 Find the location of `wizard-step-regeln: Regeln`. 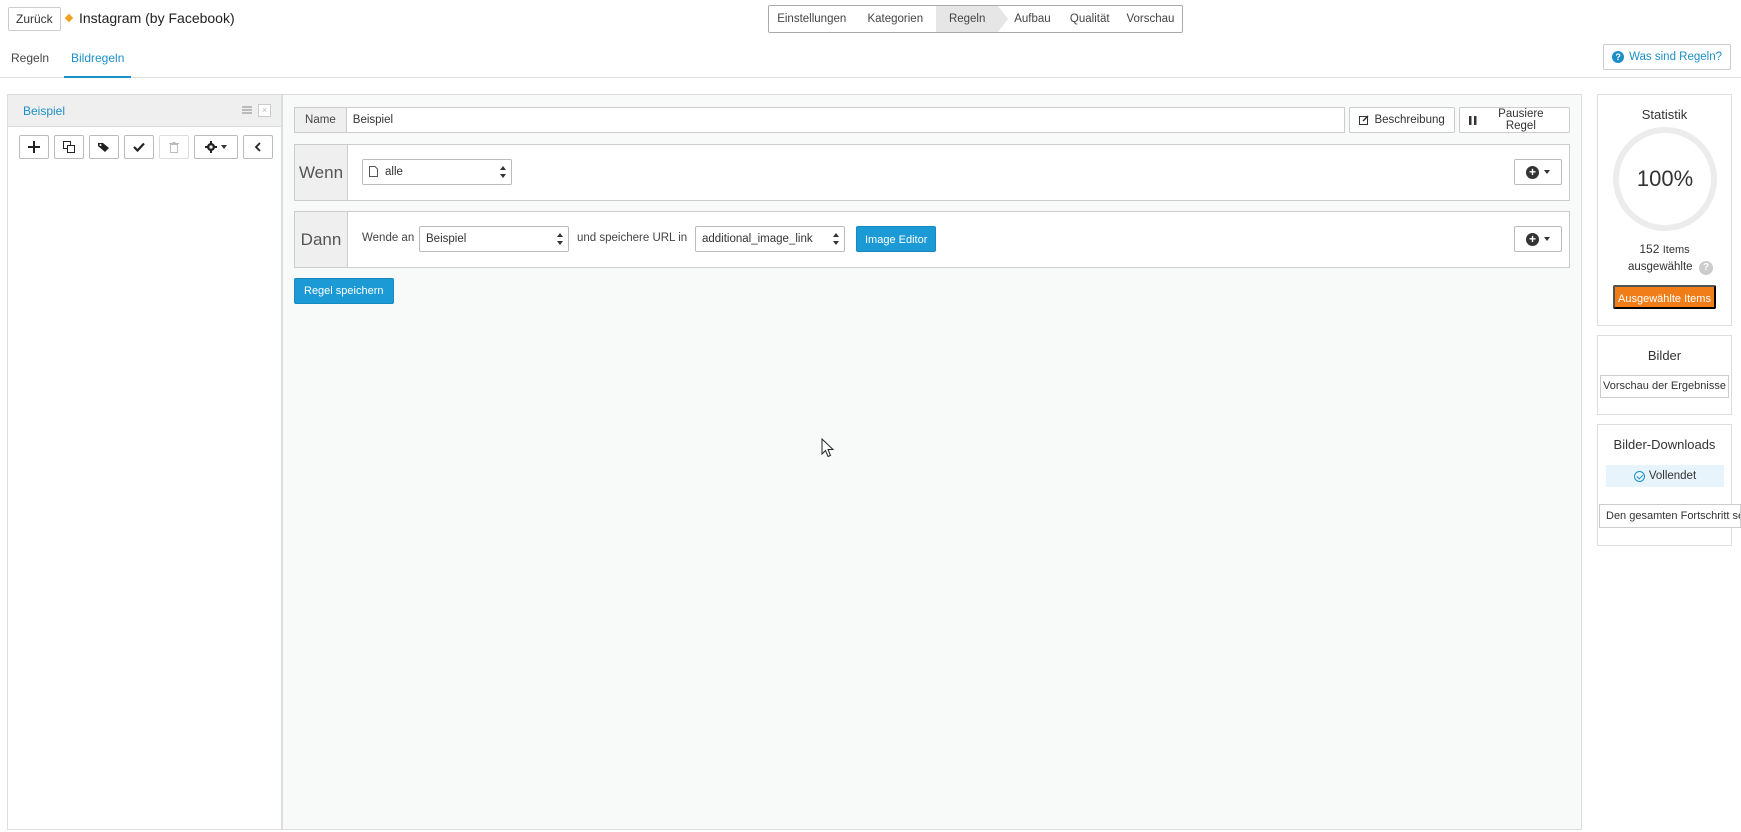

wizard-step-regeln: Regeln is located at coordinates (972, 19).